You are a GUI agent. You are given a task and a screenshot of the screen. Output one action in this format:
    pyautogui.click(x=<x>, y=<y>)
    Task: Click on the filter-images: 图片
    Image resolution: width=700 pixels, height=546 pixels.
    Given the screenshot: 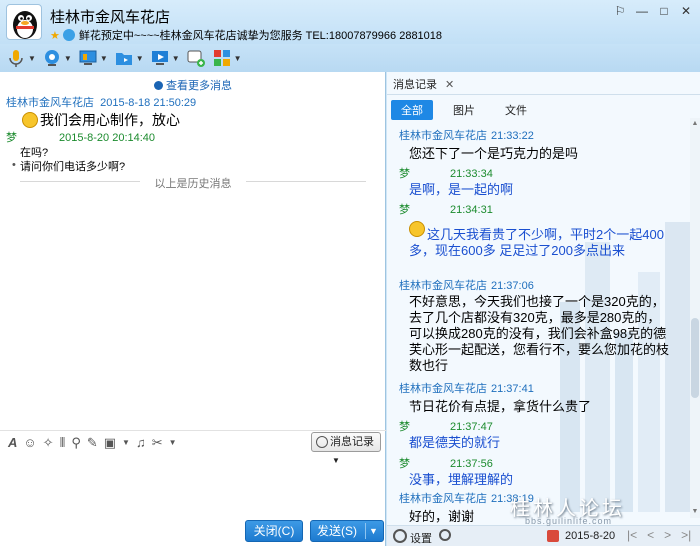 What is the action you would take?
    pyautogui.click(x=464, y=110)
    